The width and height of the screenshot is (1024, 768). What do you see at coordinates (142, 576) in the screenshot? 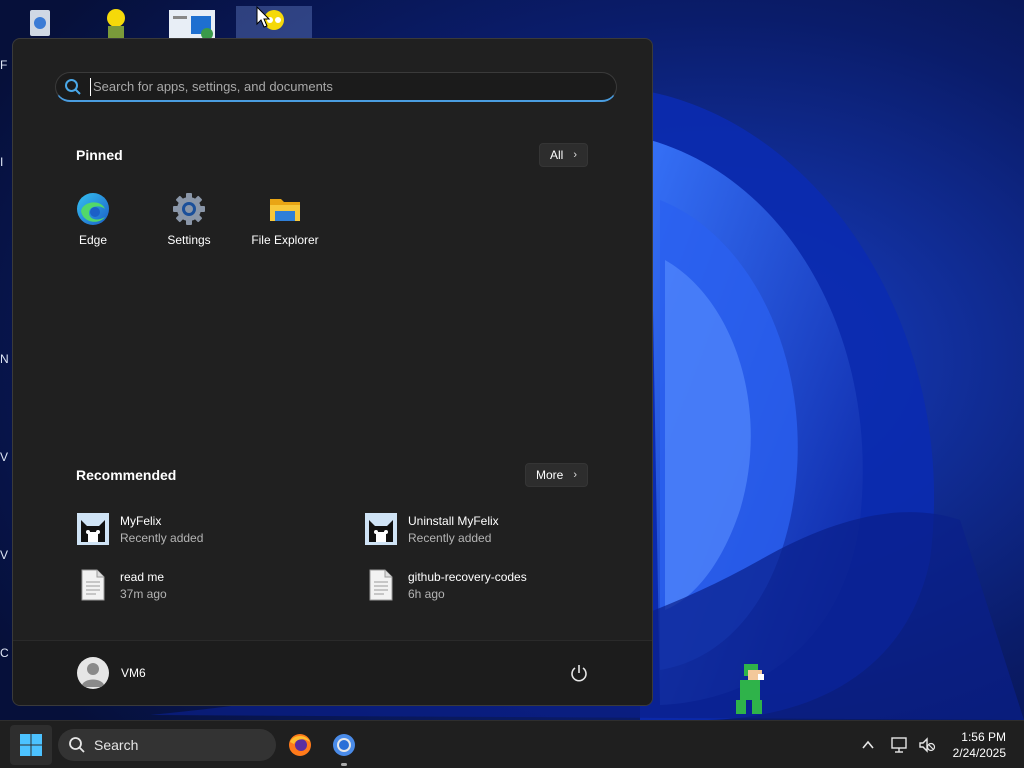
I see `recommended-item-name: read me` at bounding box center [142, 576].